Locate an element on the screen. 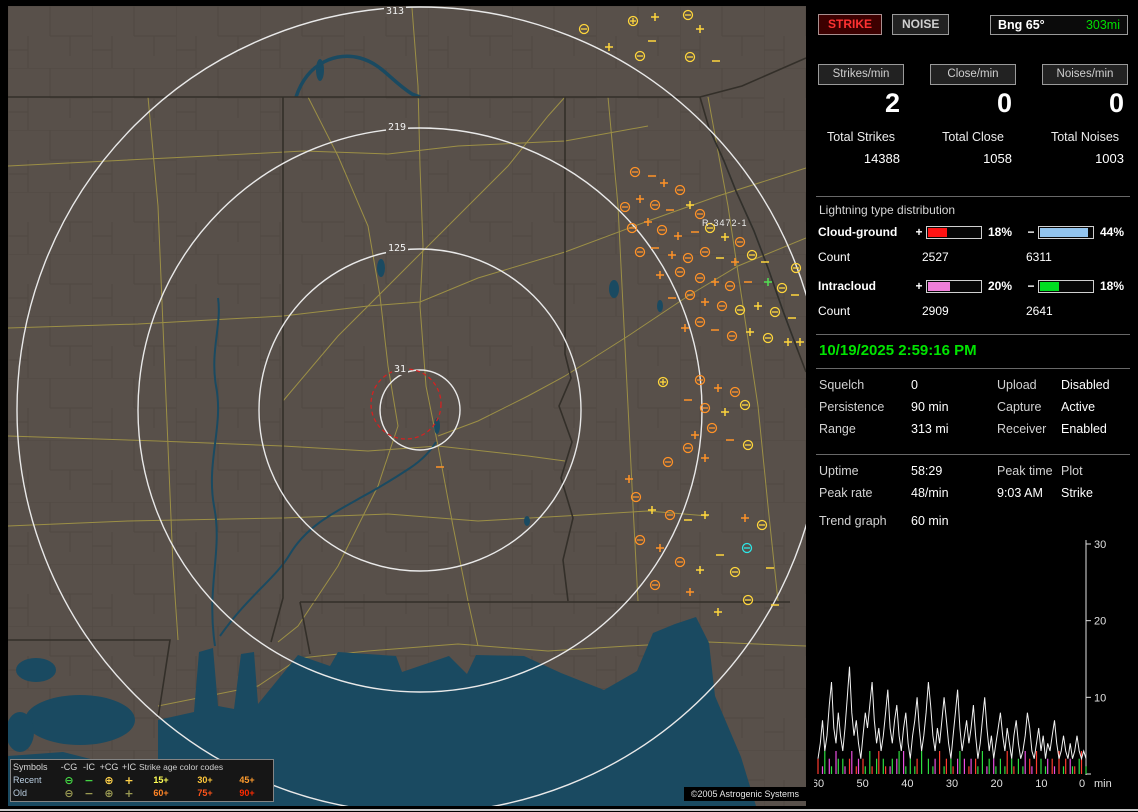 This screenshot has height=812, width=1138. total-close-label: Total Close is located at coordinates (973, 137).